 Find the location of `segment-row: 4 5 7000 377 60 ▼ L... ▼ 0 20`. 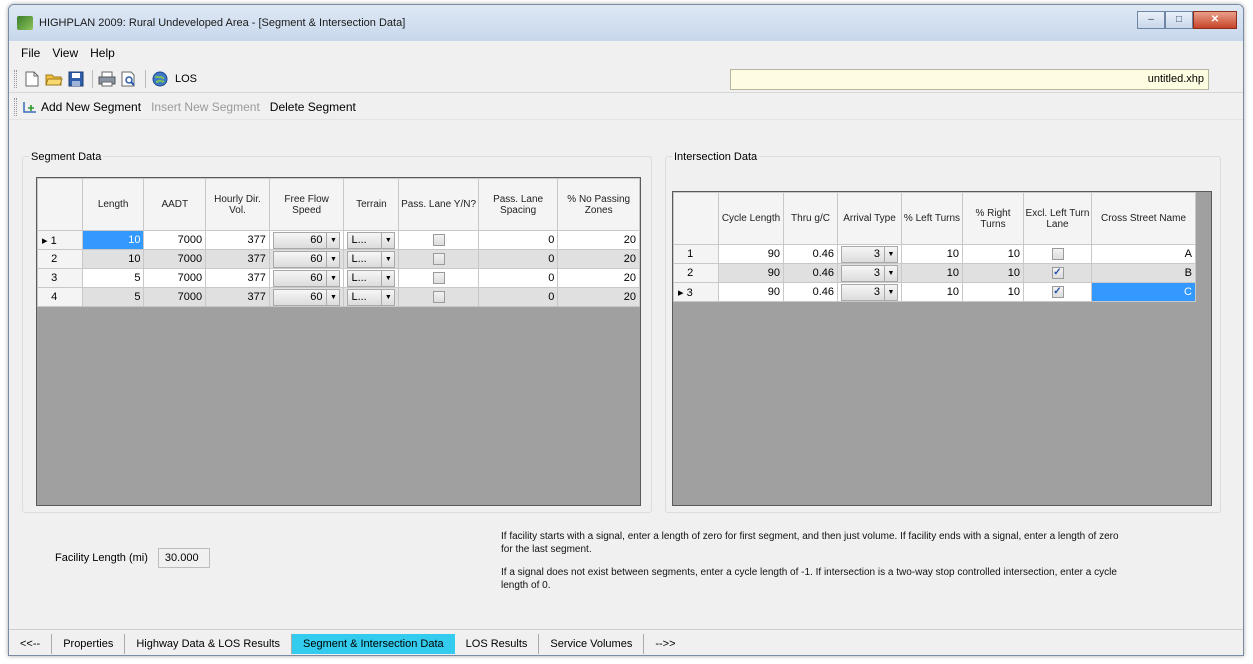

segment-row: 4 5 7000 377 60 ▼ L... ▼ 0 20 is located at coordinates (338, 297).